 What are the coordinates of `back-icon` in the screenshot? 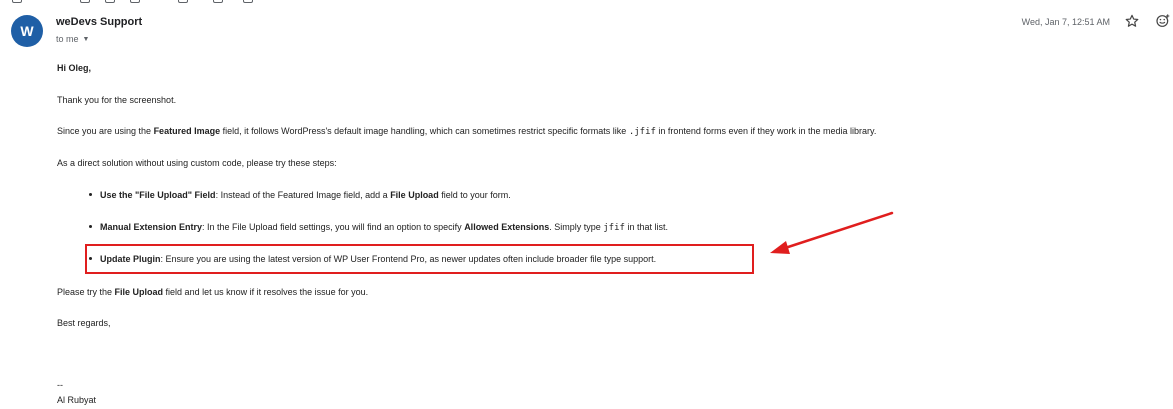 It's located at (17, 1).